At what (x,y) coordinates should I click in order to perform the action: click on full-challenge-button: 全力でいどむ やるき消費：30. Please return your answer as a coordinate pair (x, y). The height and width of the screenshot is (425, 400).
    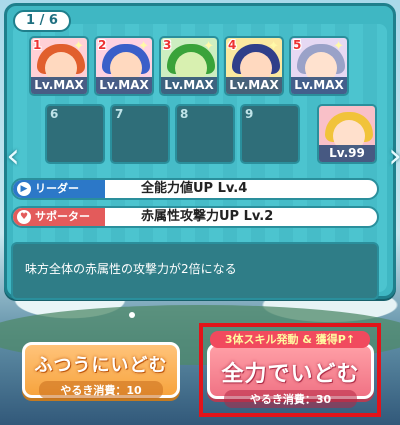
    Looking at the image, I should click on (290, 375).